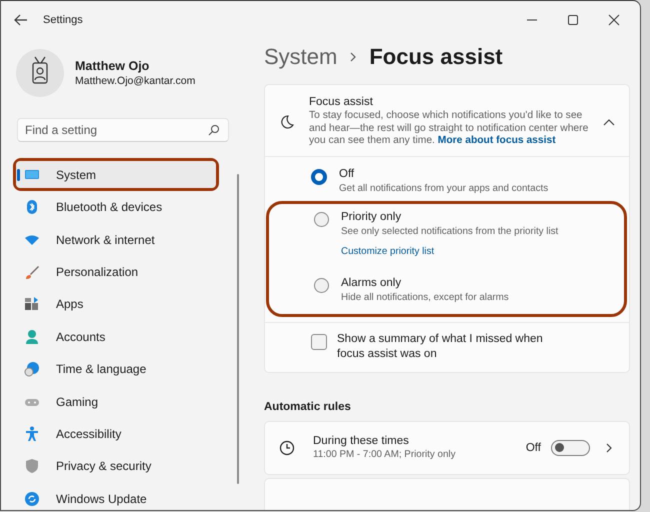 The width and height of the screenshot is (650, 512). I want to click on sidebar-item: Gaming, so click(125, 401).